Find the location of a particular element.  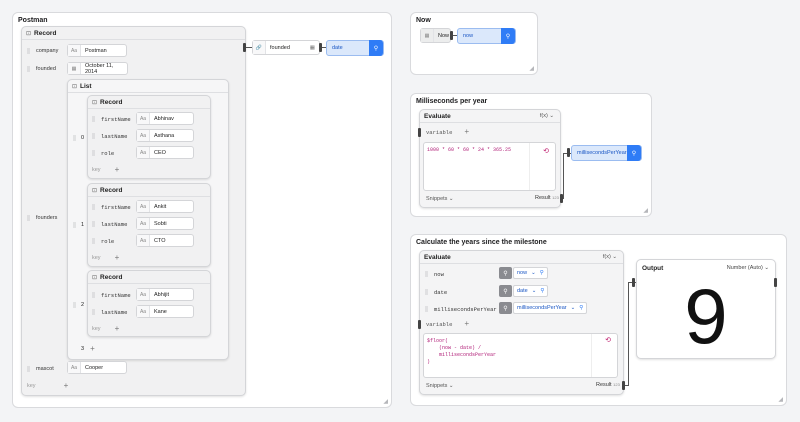

field-key: company is located at coordinates (47, 51).